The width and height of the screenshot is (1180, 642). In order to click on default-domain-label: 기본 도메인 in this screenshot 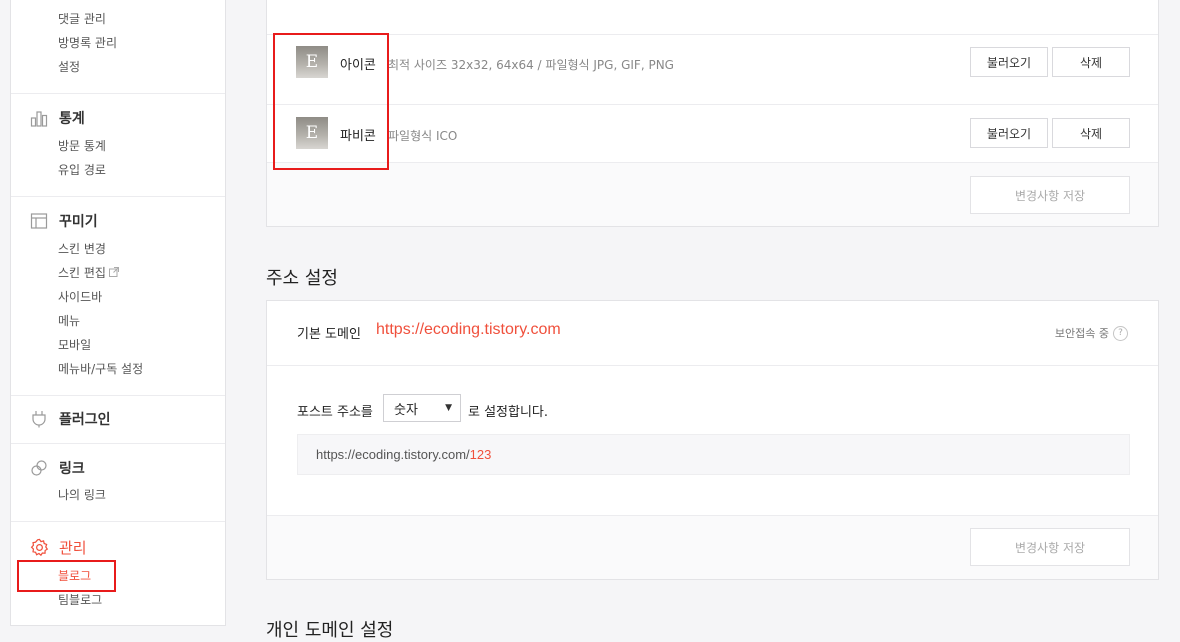, I will do `click(329, 334)`.